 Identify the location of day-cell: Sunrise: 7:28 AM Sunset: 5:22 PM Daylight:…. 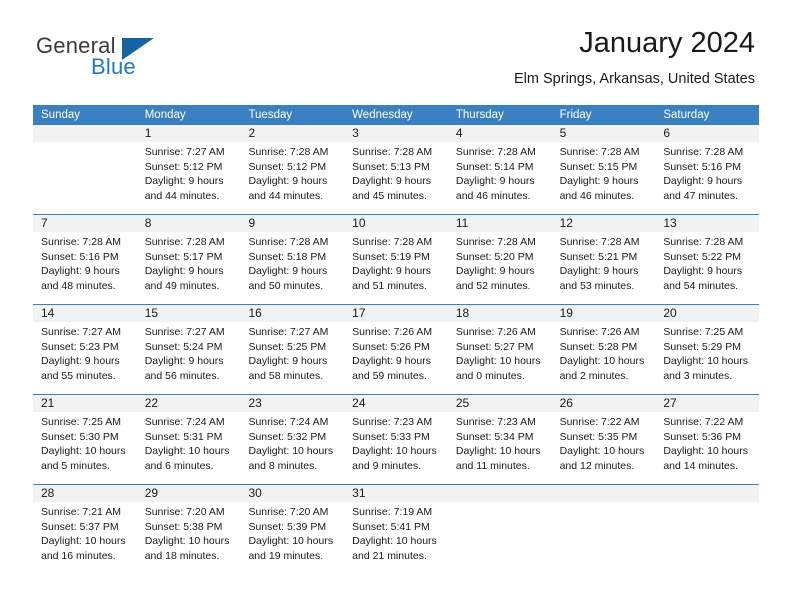
(707, 268).